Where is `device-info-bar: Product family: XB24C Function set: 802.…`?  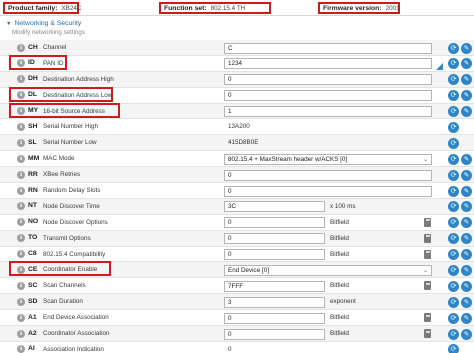 device-info-bar: Product family: XB24C Function set: 802.… is located at coordinates (237, 8).